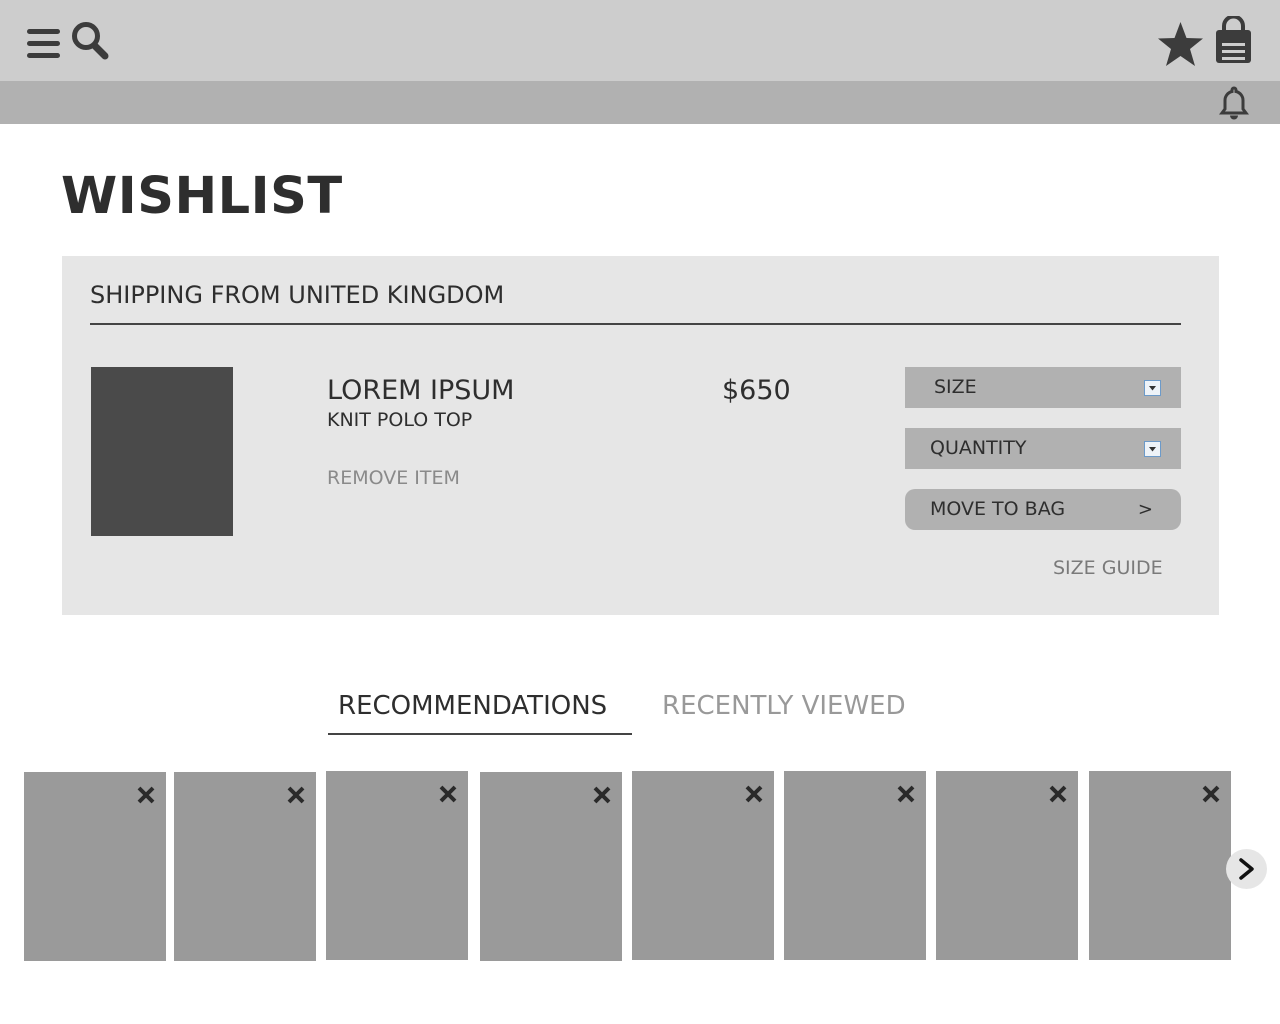 The height and width of the screenshot is (1024, 1280). Describe the element at coordinates (640, 102) in the screenshot. I see `sub-bar` at that location.